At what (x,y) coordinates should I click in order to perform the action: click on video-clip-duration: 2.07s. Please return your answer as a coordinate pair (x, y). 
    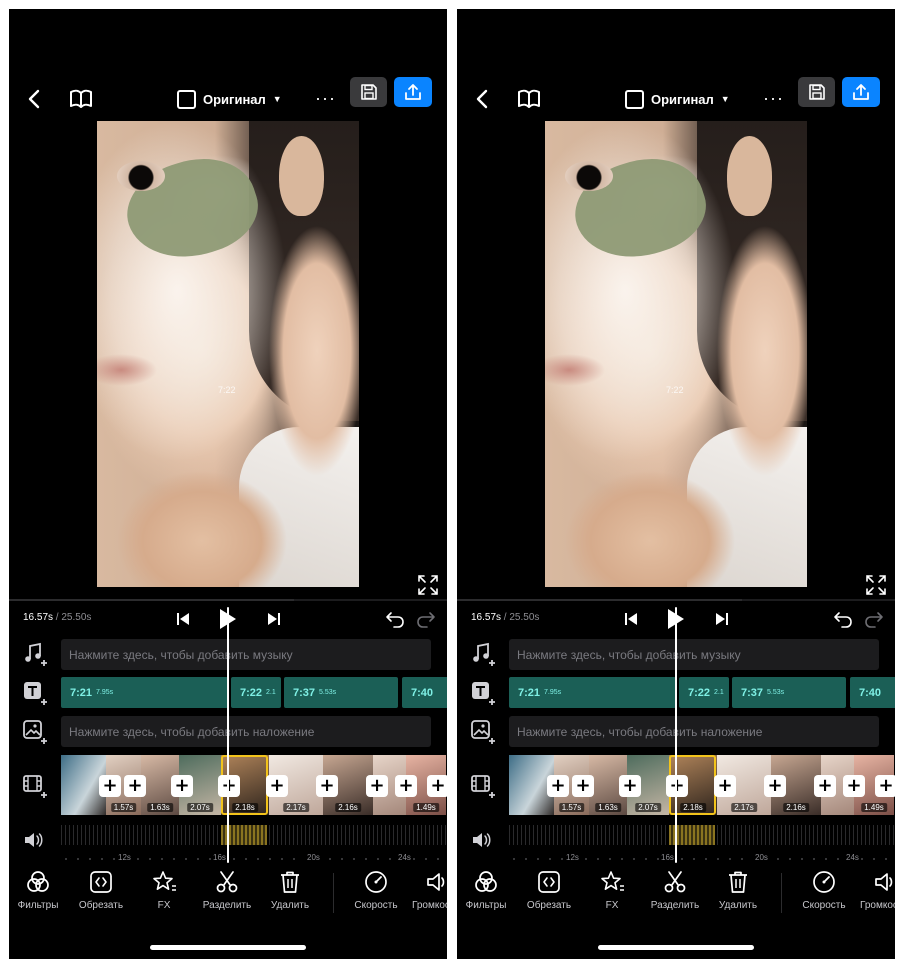
    Looking at the image, I should click on (200, 807).